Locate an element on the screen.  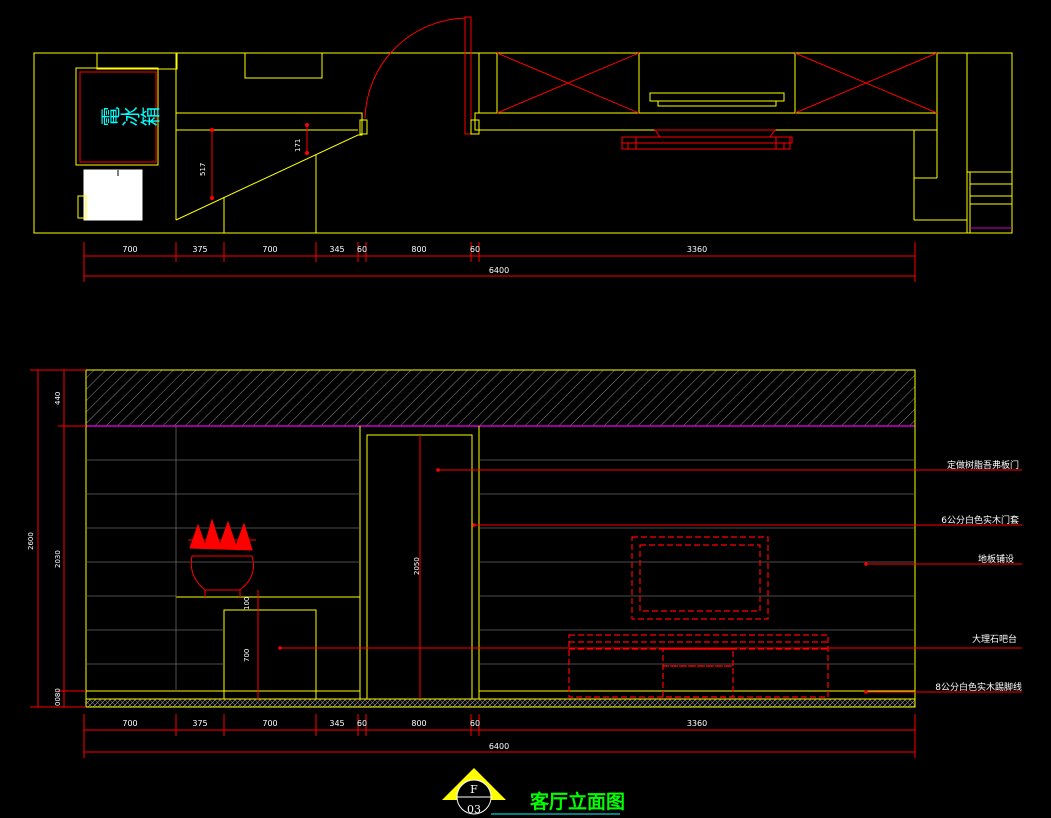
drawing-title: 客厅立面图 is located at coordinates (577, 801).